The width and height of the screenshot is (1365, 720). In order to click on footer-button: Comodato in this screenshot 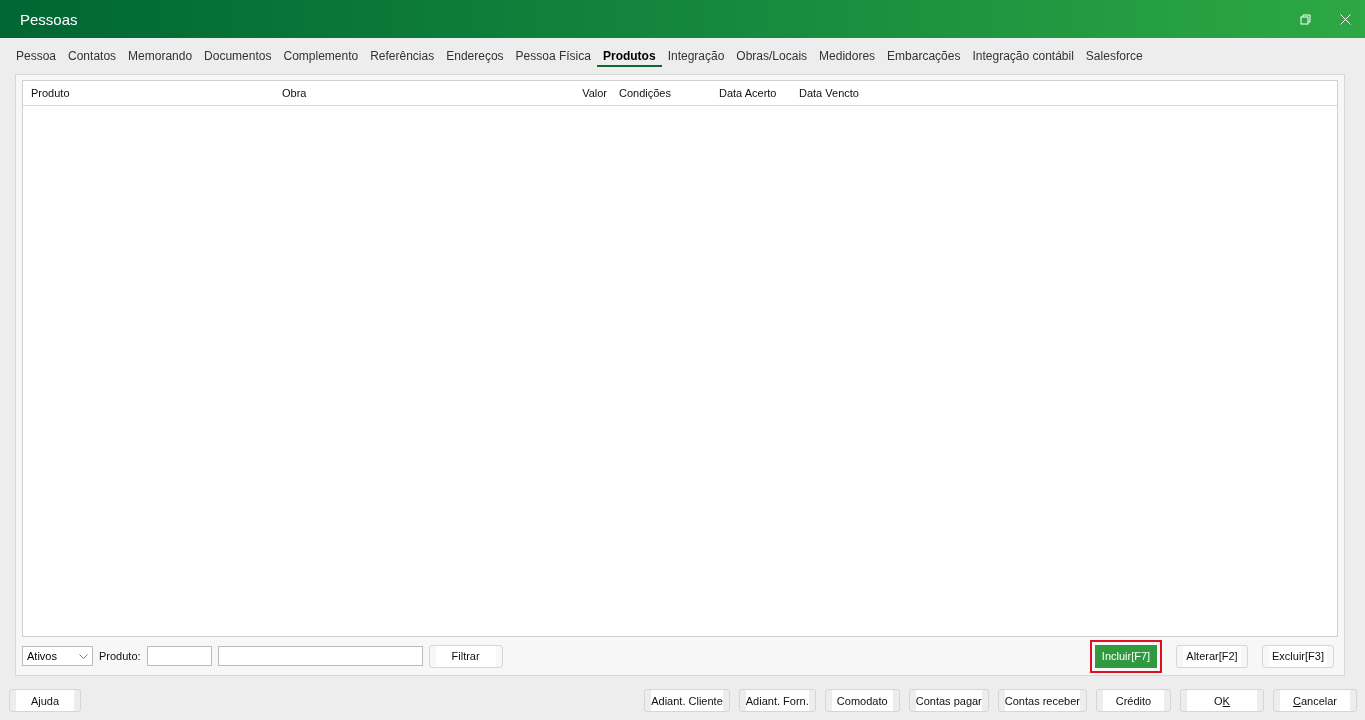, I will do `click(862, 700)`.